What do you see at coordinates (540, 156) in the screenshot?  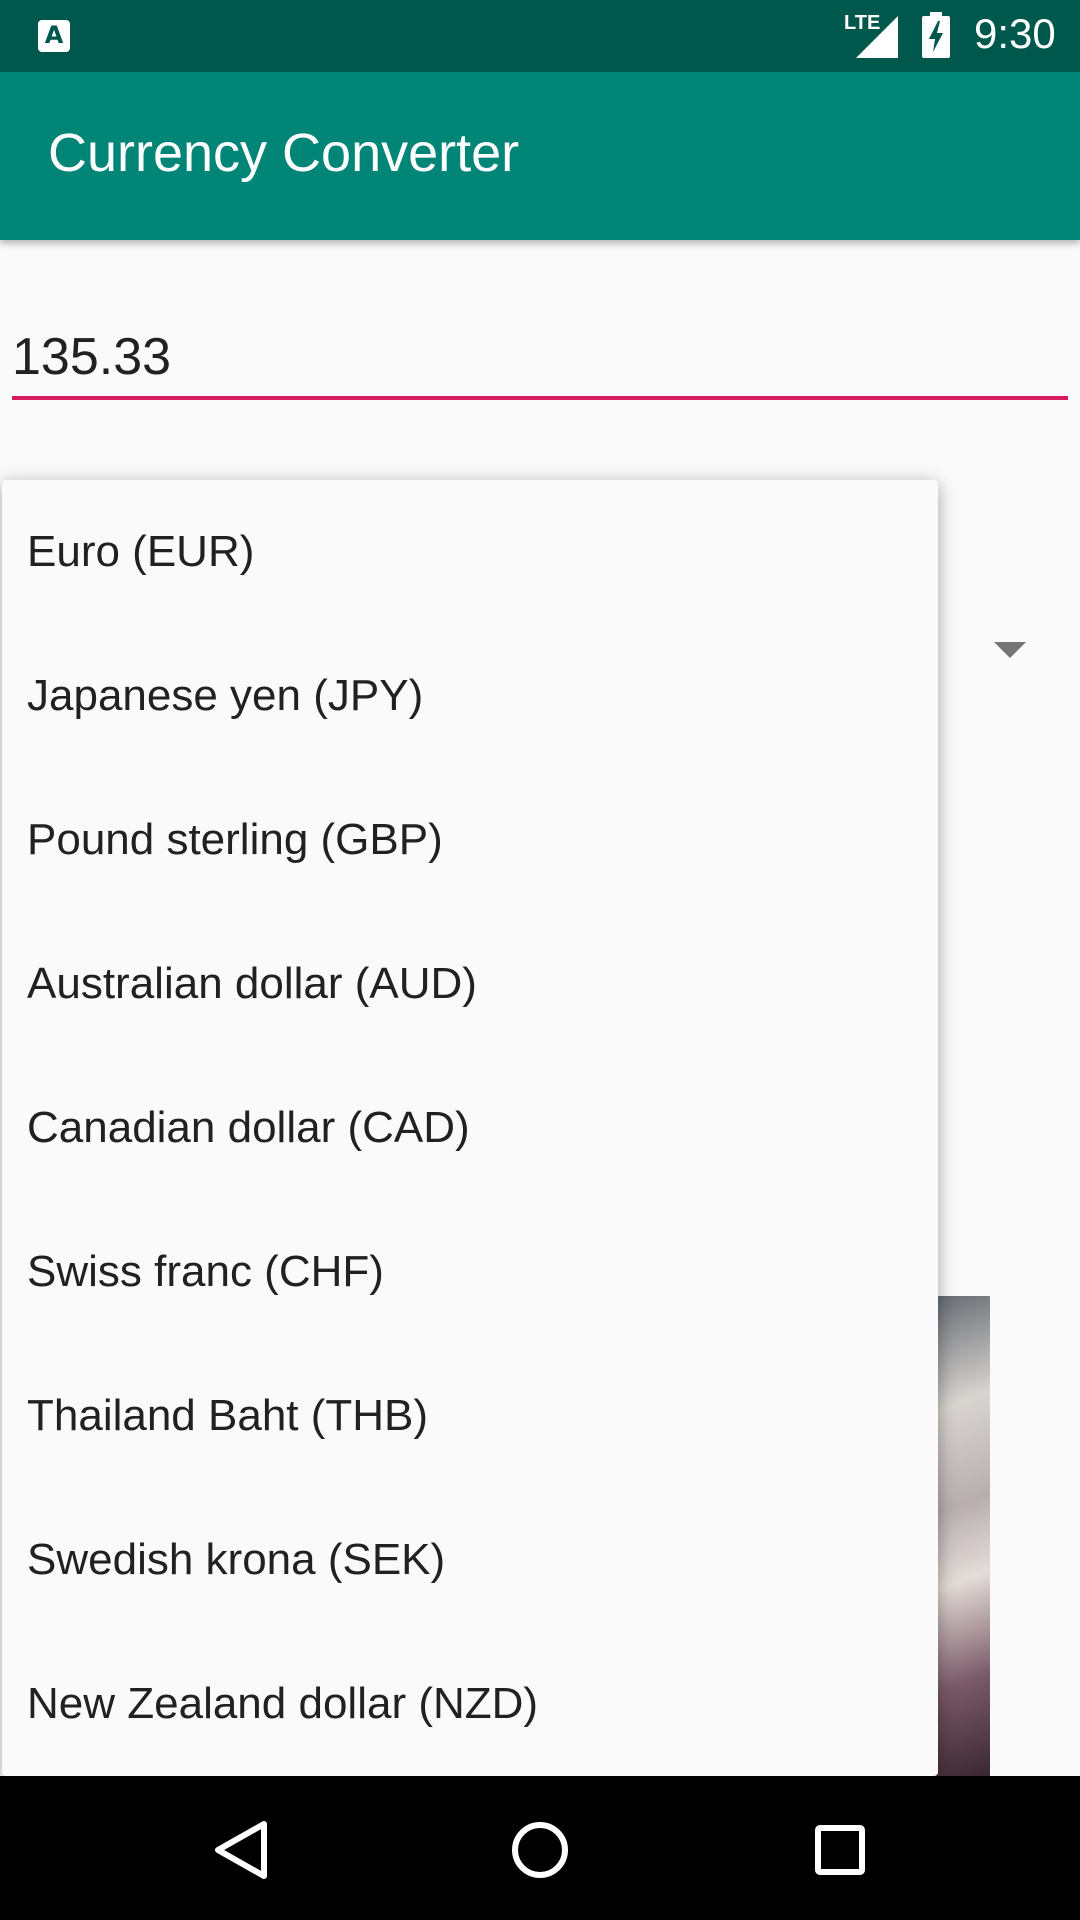 I see `app-bar: Currency Converter` at bounding box center [540, 156].